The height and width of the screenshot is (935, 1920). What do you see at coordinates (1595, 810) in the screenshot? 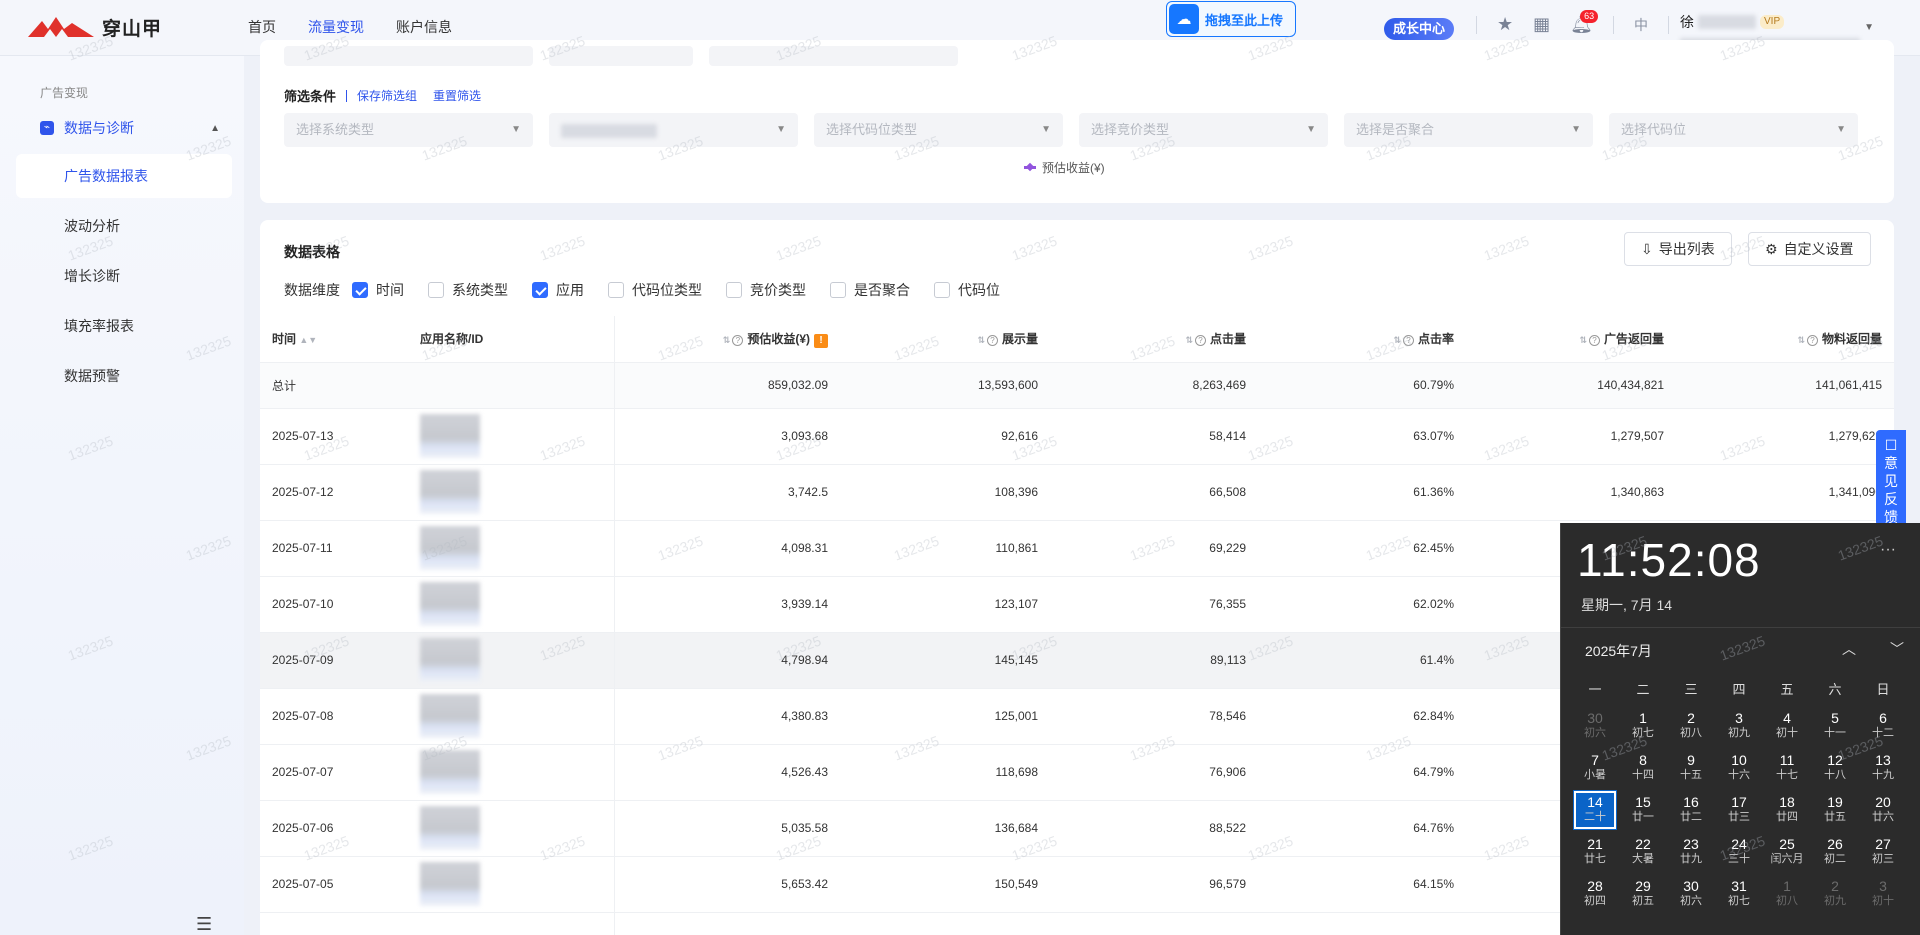
I see `calendar-day-today: 14 二十` at bounding box center [1595, 810].